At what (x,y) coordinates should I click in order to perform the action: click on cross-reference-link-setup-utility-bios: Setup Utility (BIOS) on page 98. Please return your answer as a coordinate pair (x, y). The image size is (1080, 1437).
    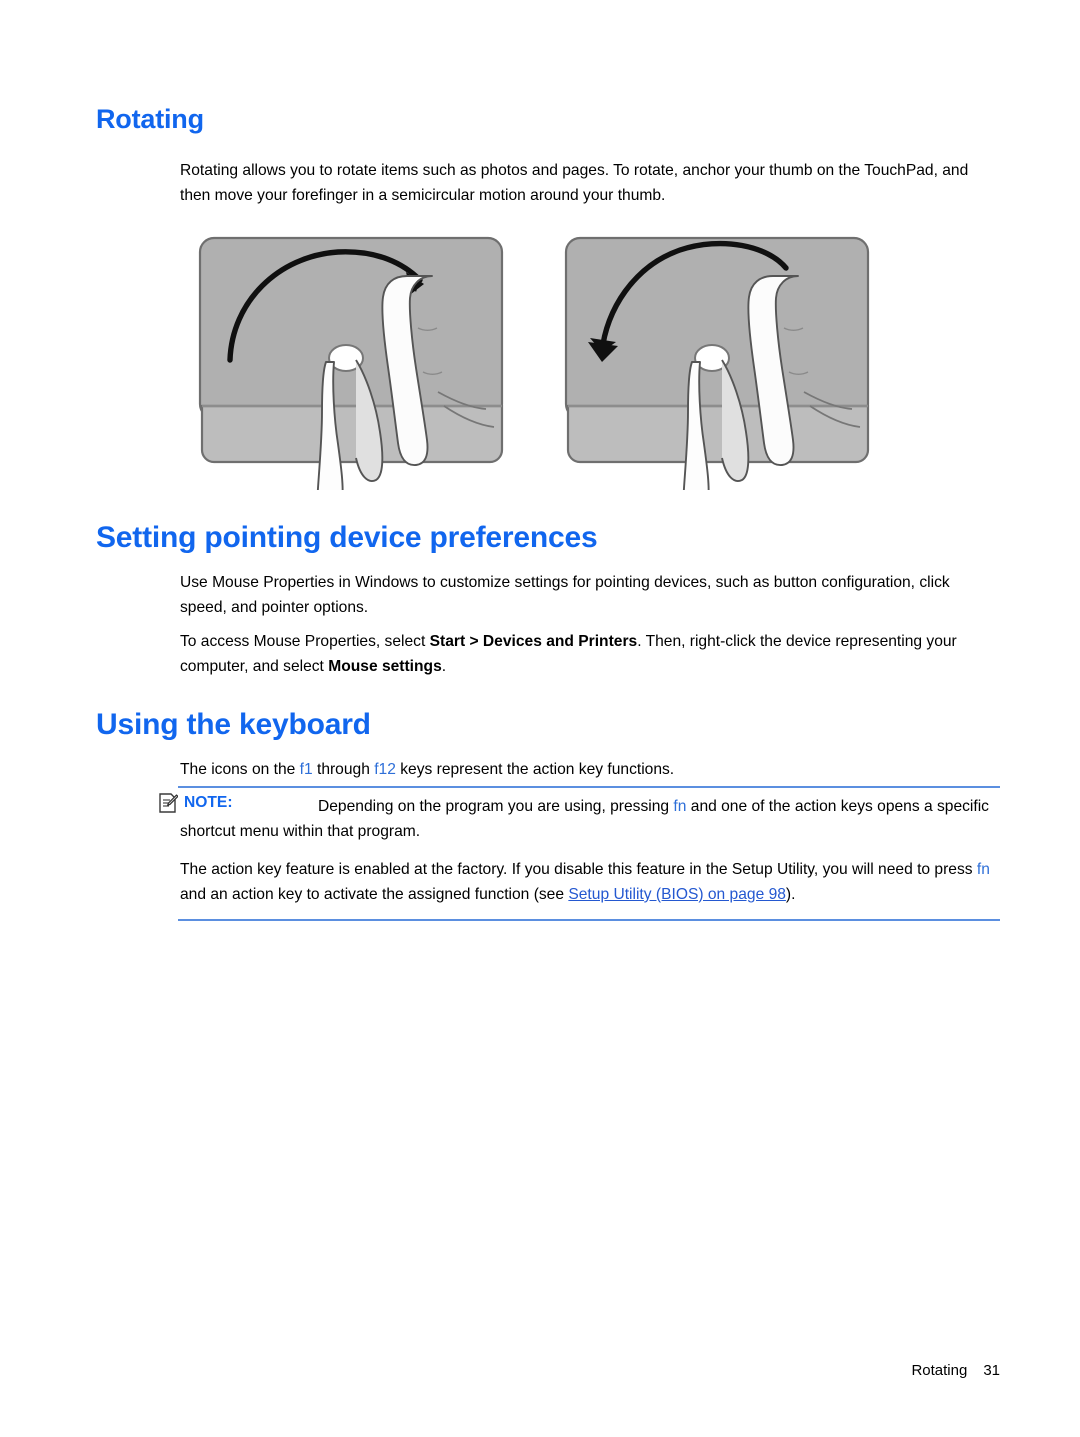
    Looking at the image, I should click on (677, 894).